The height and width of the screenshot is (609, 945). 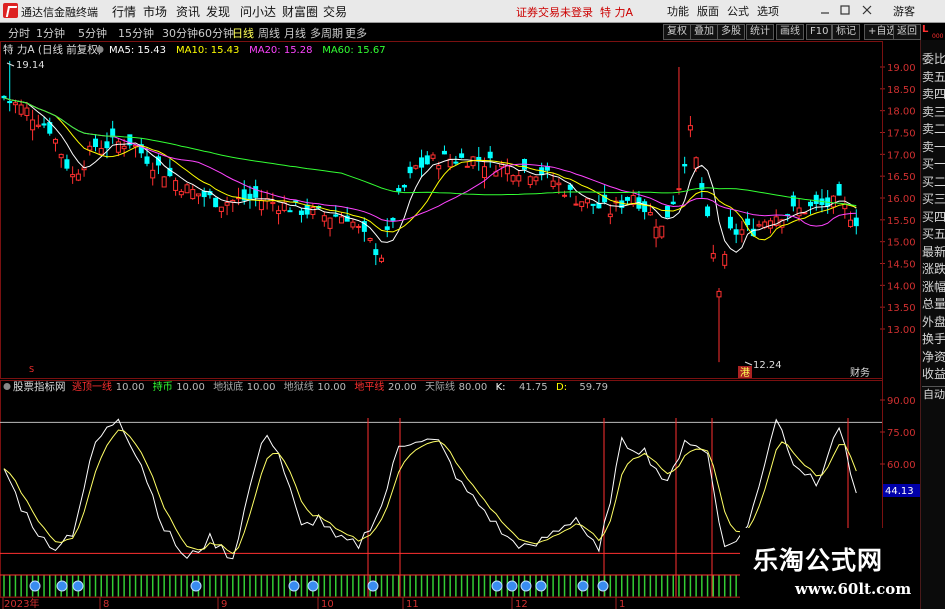 What do you see at coordinates (933, 181) in the screenshot?
I see `side-panel-item-7: 买二` at bounding box center [933, 181].